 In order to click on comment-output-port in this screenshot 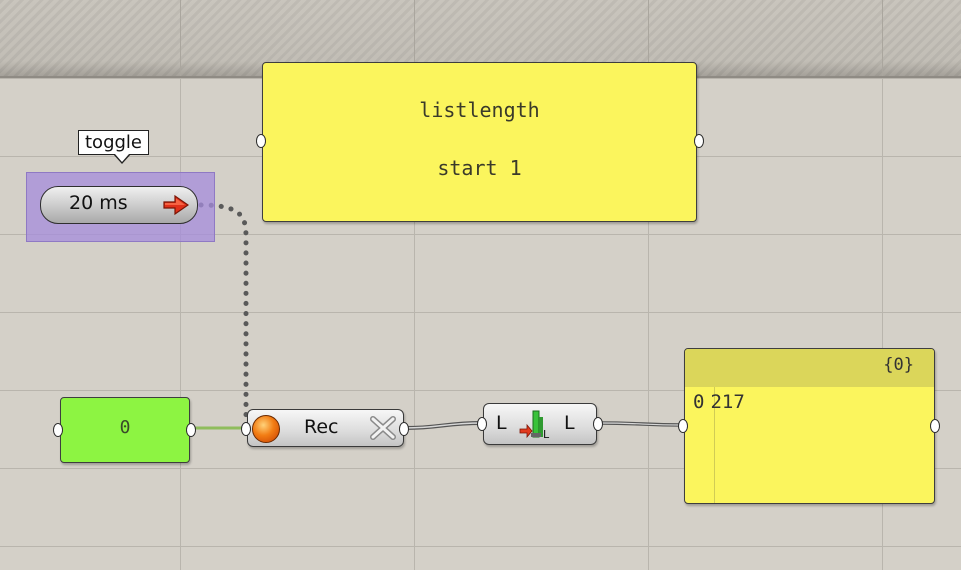, I will do `click(699, 141)`.